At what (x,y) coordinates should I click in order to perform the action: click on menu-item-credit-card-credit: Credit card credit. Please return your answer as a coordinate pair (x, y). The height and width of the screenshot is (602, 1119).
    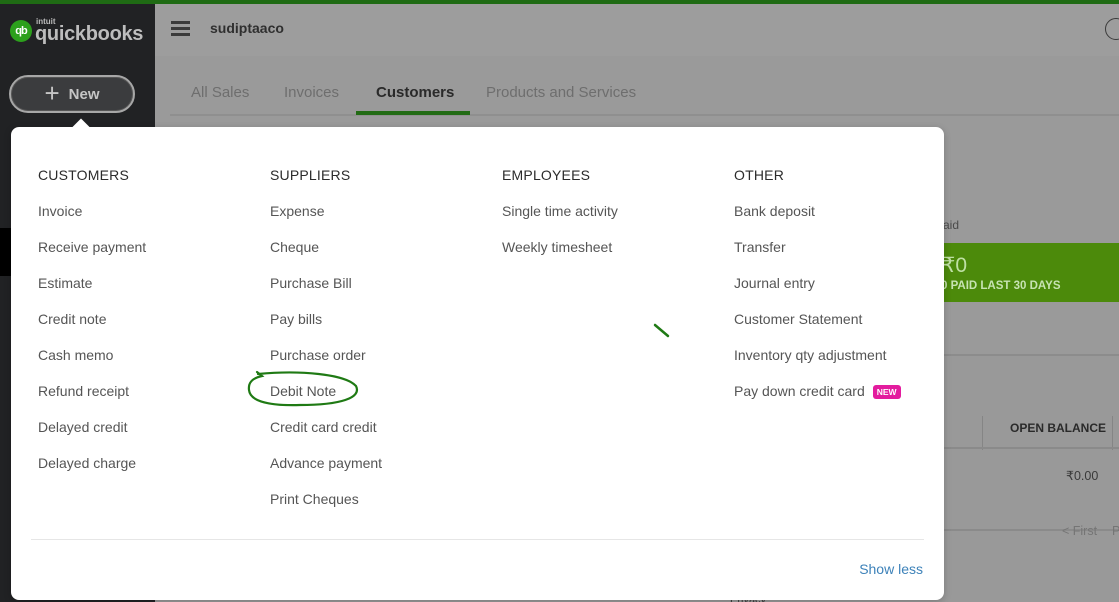
    Looking at the image, I should click on (326, 437).